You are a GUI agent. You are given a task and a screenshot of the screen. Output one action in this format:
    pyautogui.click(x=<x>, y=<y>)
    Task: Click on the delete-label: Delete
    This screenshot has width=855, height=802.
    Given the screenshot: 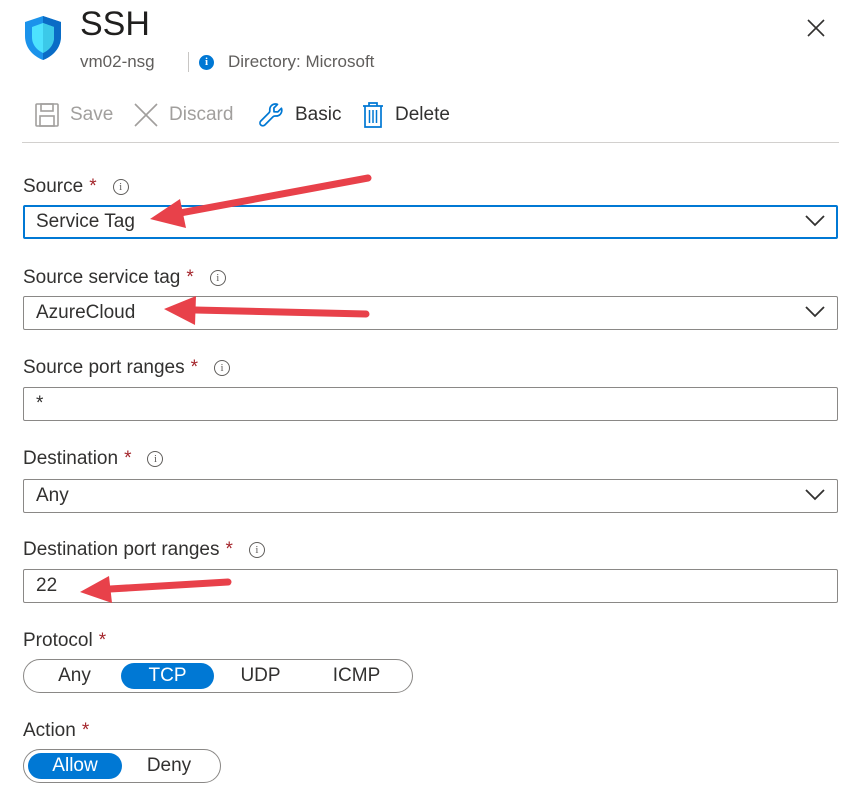 What is the action you would take?
    pyautogui.click(x=422, y=114)
    